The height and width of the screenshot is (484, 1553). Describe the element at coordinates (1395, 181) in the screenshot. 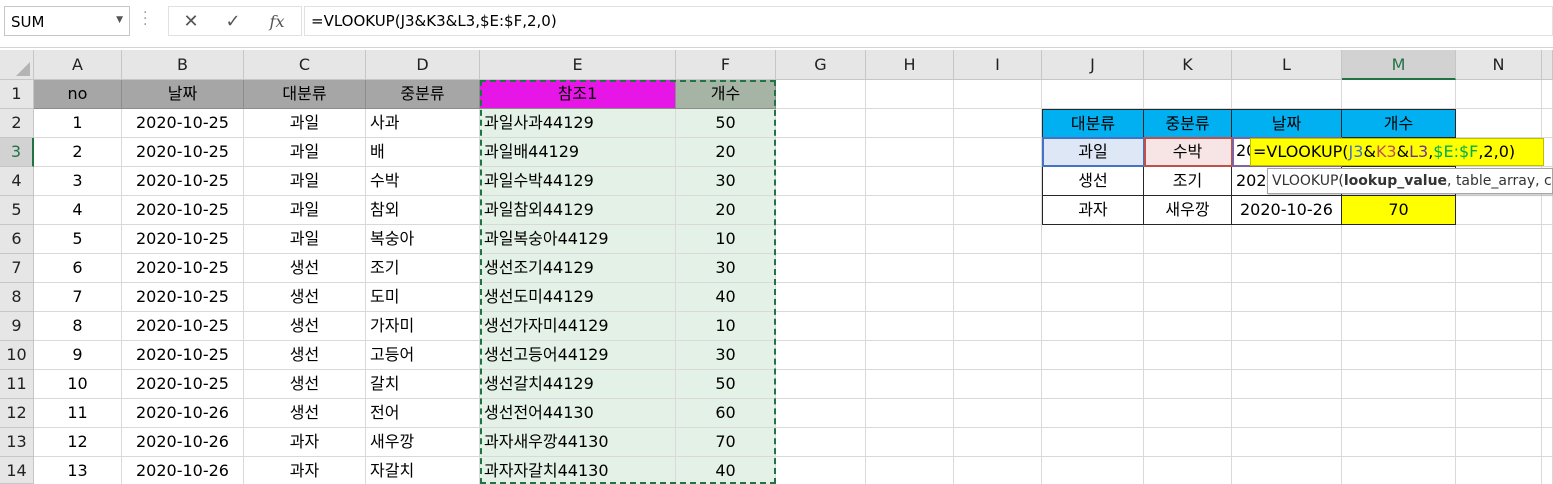

I see `tooltip-arg-lookup-value: lookup_value` at that location.